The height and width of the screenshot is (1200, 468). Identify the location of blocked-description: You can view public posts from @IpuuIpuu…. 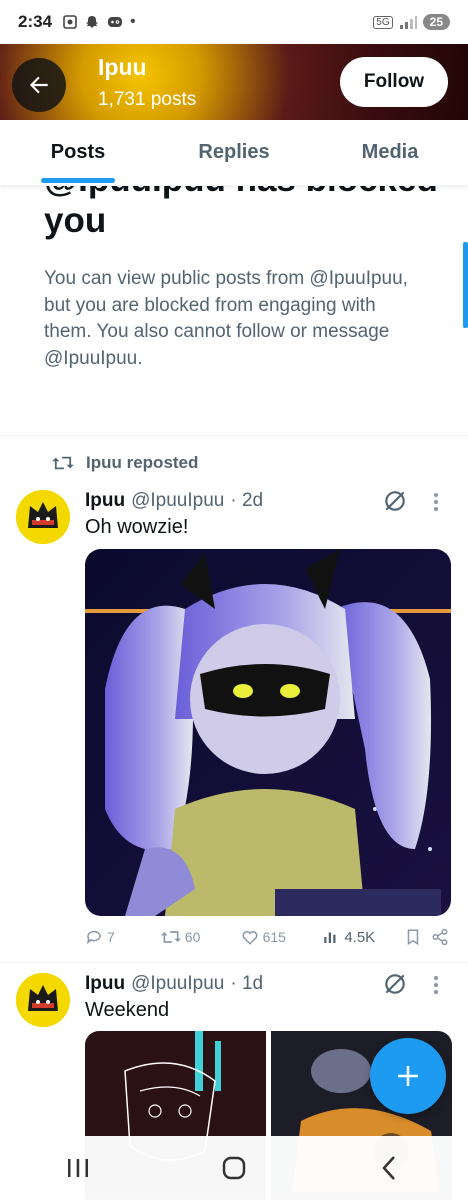
(226, 318).